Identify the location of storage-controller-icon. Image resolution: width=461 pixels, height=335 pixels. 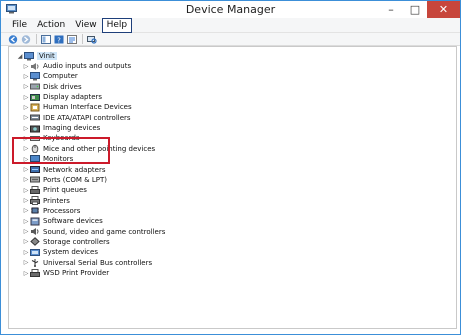
(35, 242).